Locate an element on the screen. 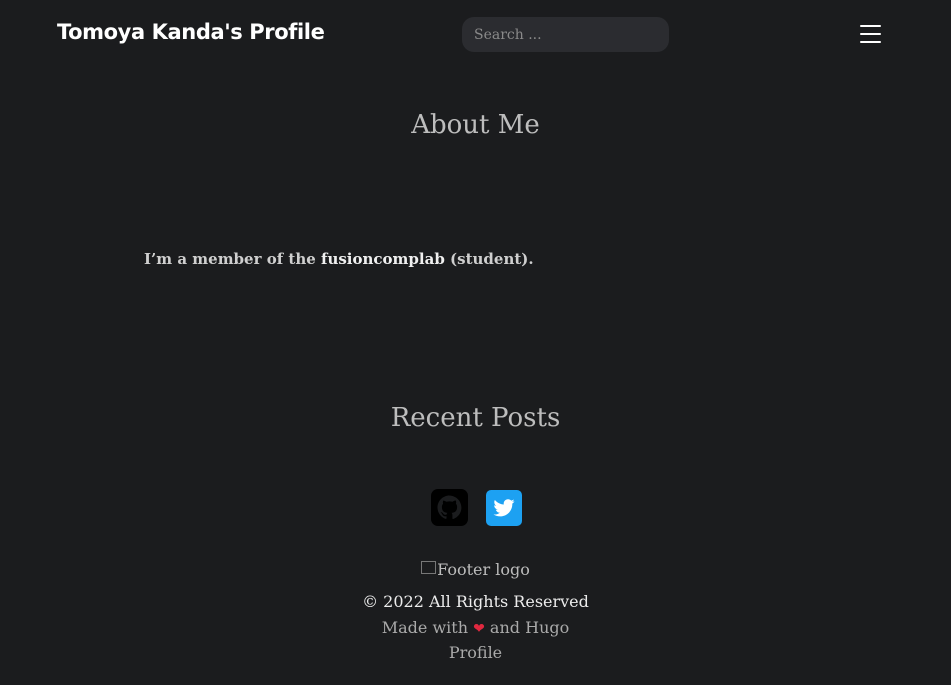 The image size is (951, 685). fusioncomplab-link: fusioncomplab is located at coordinates (383, 259).